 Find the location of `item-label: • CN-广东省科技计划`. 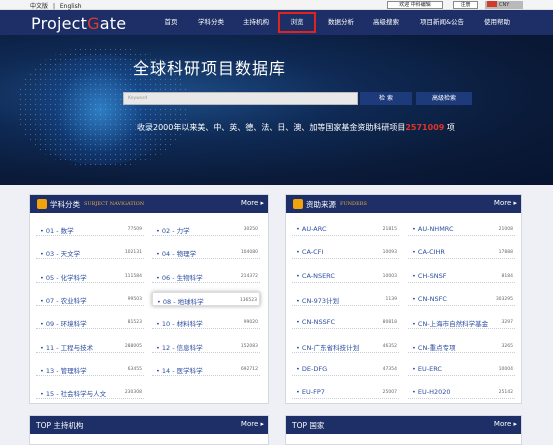

item-label: • CN-广东省科技计划 is located at coordinates (328, 347).